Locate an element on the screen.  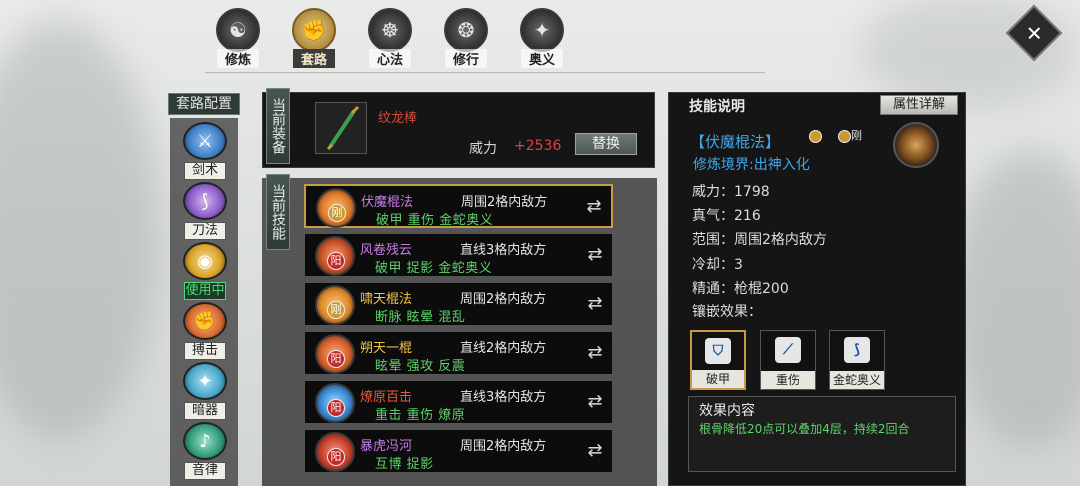
skill-name: 风卷残云 is located at coordinates (386, 250).